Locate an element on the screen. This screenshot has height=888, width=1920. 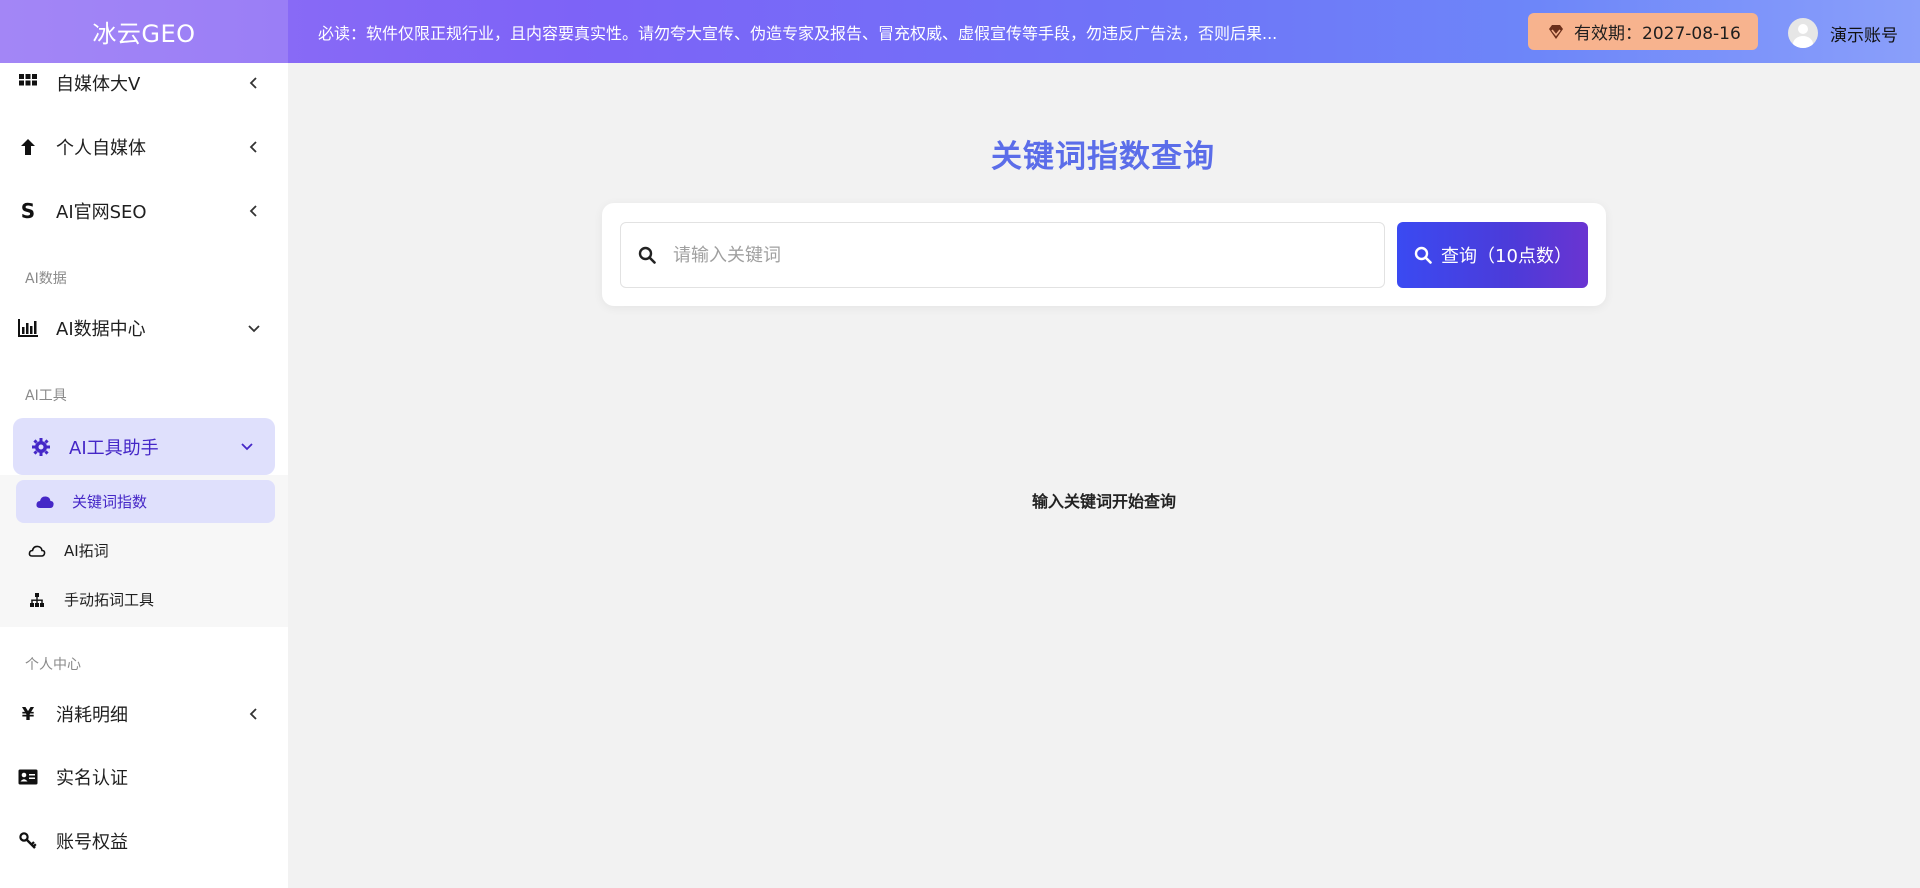
ai-tools-submenu: 关键词指数 AI拓词 手动拓词工具 is located at coordinates (144, 551).